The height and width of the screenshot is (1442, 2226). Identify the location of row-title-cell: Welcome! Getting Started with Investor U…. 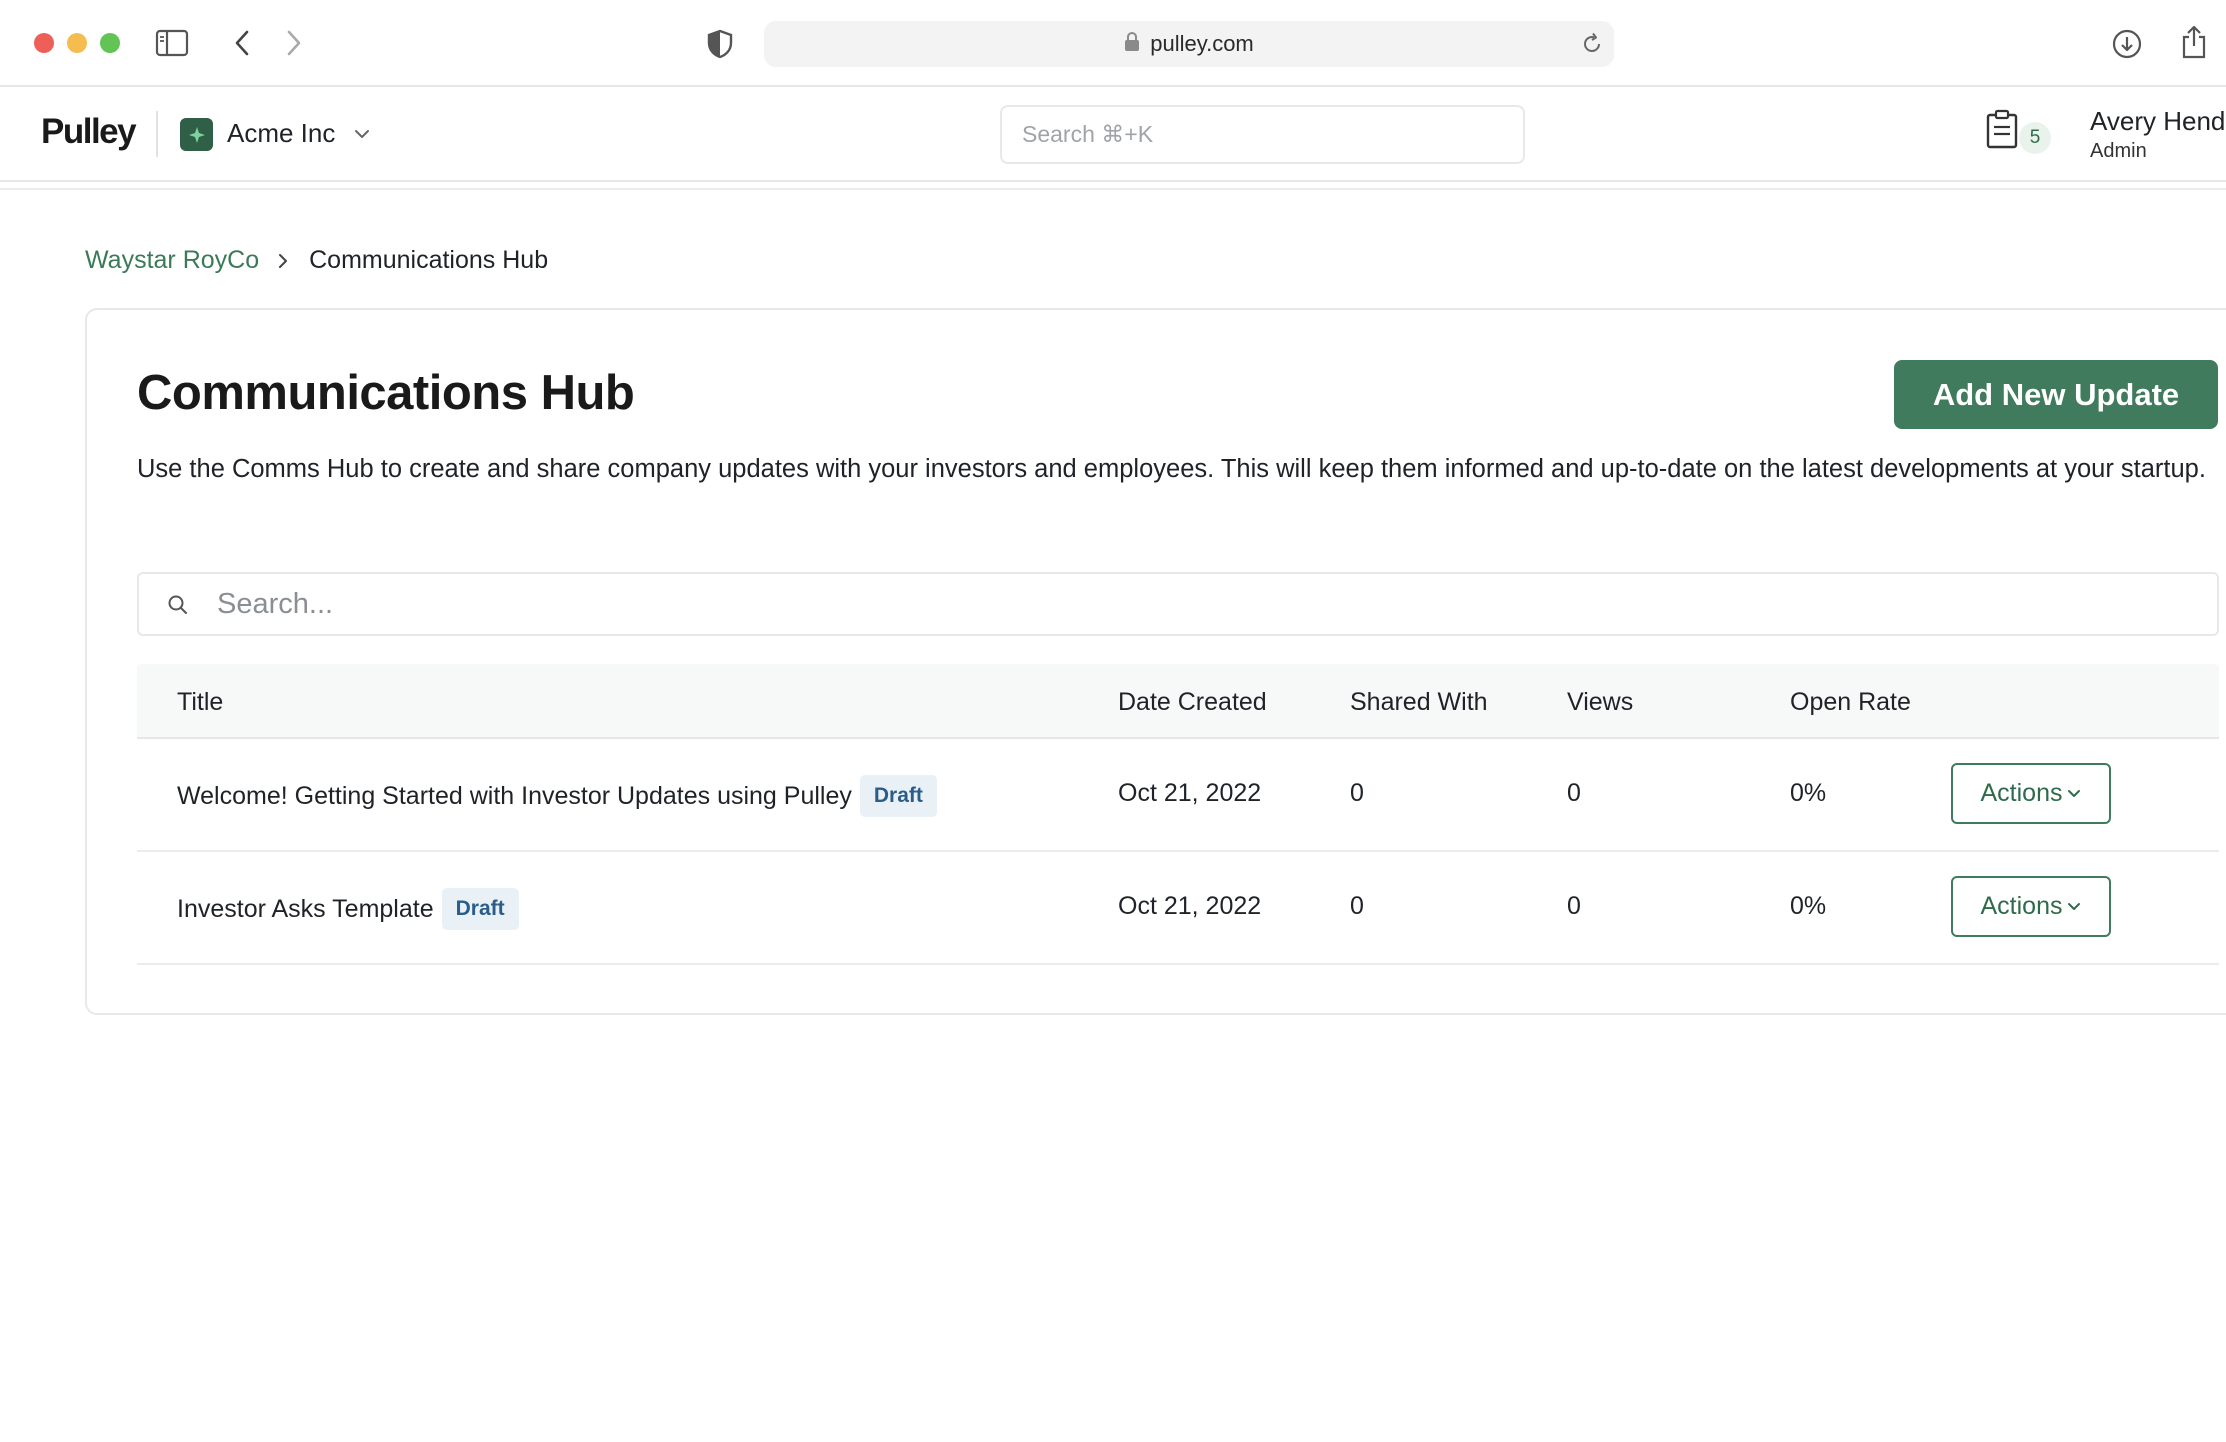
(557, 796).